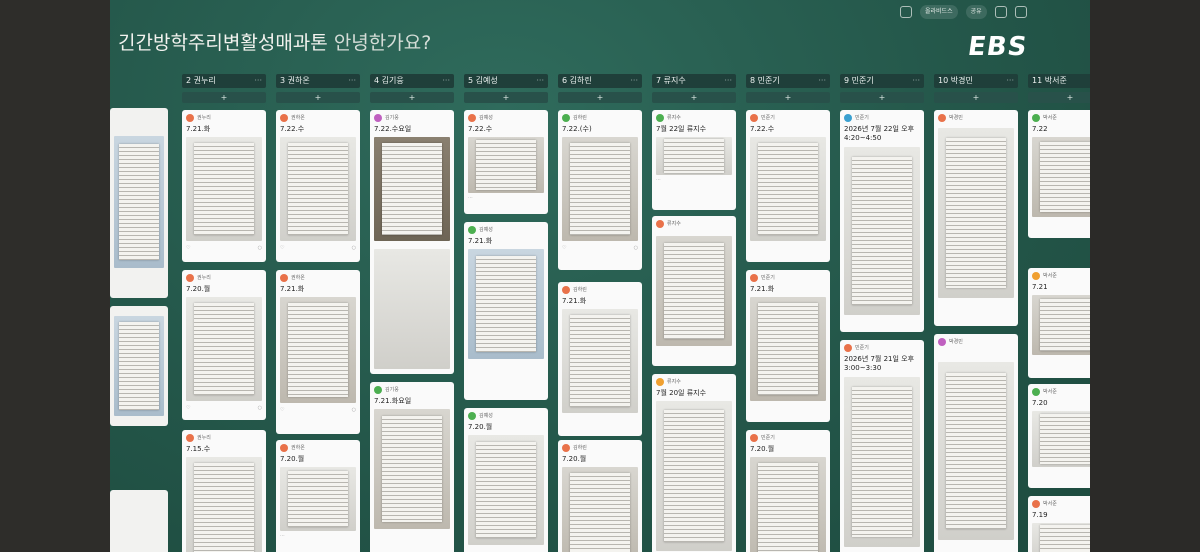 Image resolution: width=1200 pixels, height=552 pixels. I want to click on post-card: 민준기 7.22.수, so click(788, 186).